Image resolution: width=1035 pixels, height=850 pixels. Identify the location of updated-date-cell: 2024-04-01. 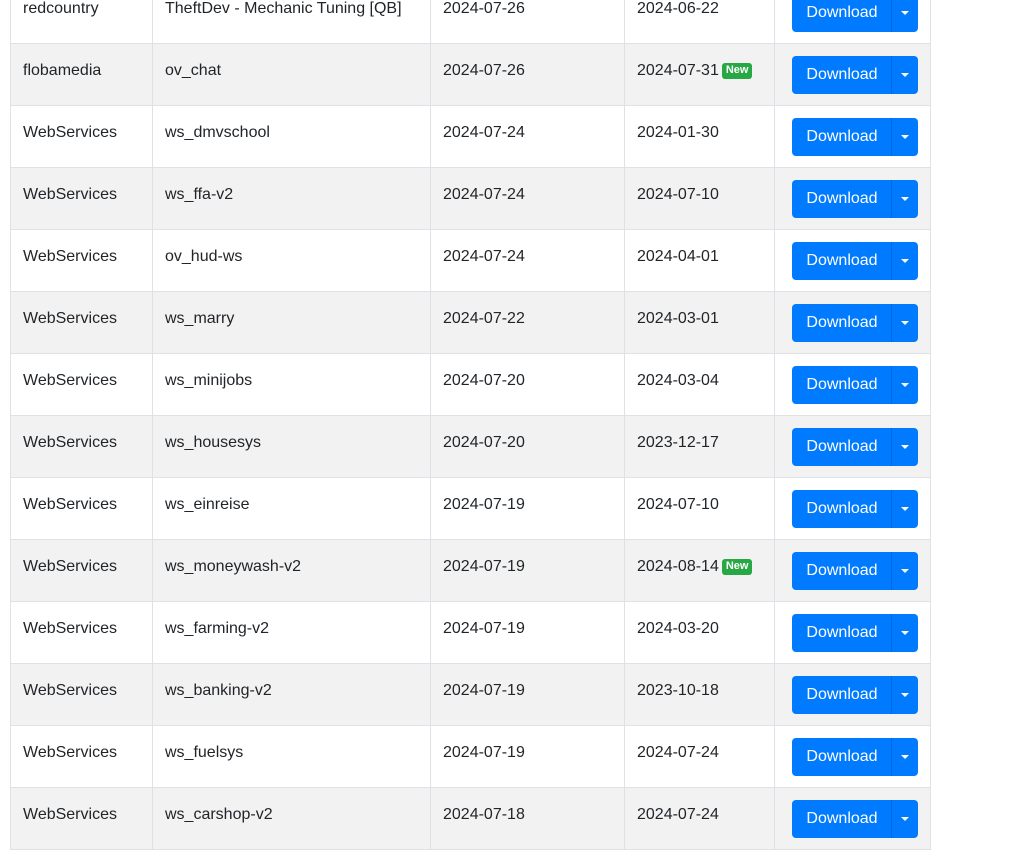
(699, 260).